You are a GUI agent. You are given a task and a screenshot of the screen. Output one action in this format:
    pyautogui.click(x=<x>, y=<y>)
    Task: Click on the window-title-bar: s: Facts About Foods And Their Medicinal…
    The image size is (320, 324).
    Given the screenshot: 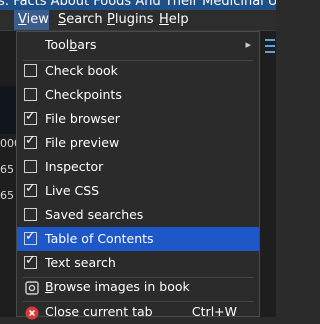 What is the action you would take?
    pyautogui.click(x=138, y=5)
    